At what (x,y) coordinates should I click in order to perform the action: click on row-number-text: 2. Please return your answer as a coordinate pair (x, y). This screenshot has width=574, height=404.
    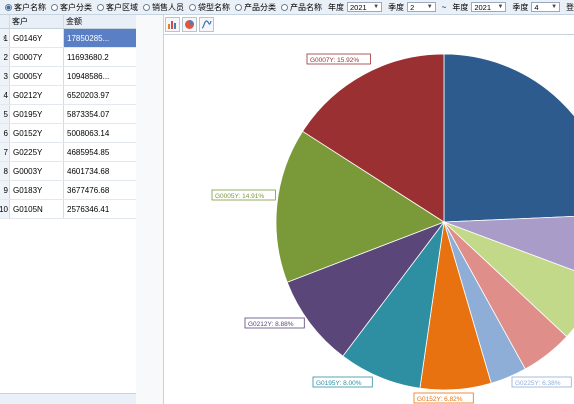
    Looking at the image, I should click on (5, 57).